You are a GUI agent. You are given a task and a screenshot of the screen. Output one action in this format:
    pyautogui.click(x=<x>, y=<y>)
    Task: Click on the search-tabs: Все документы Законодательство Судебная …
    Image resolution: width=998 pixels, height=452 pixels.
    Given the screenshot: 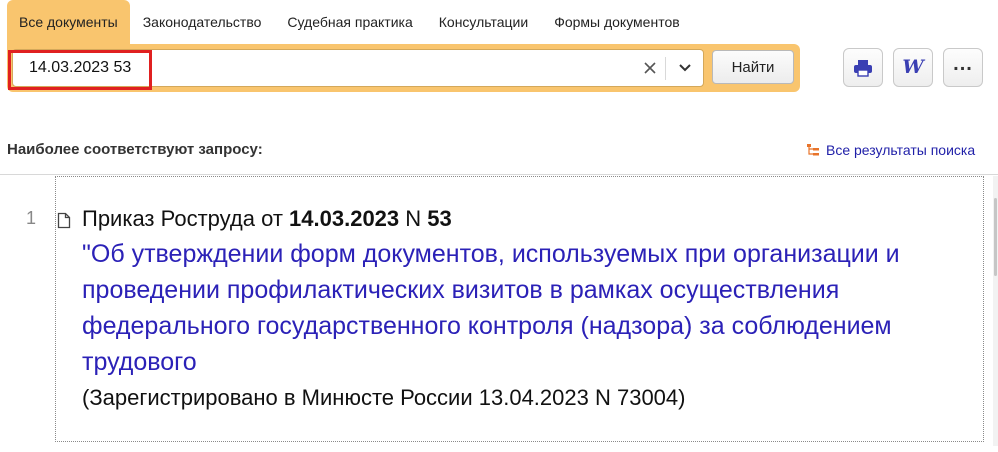 What is the action you would take?
    pyautogui.click(x=350, y=22)
    